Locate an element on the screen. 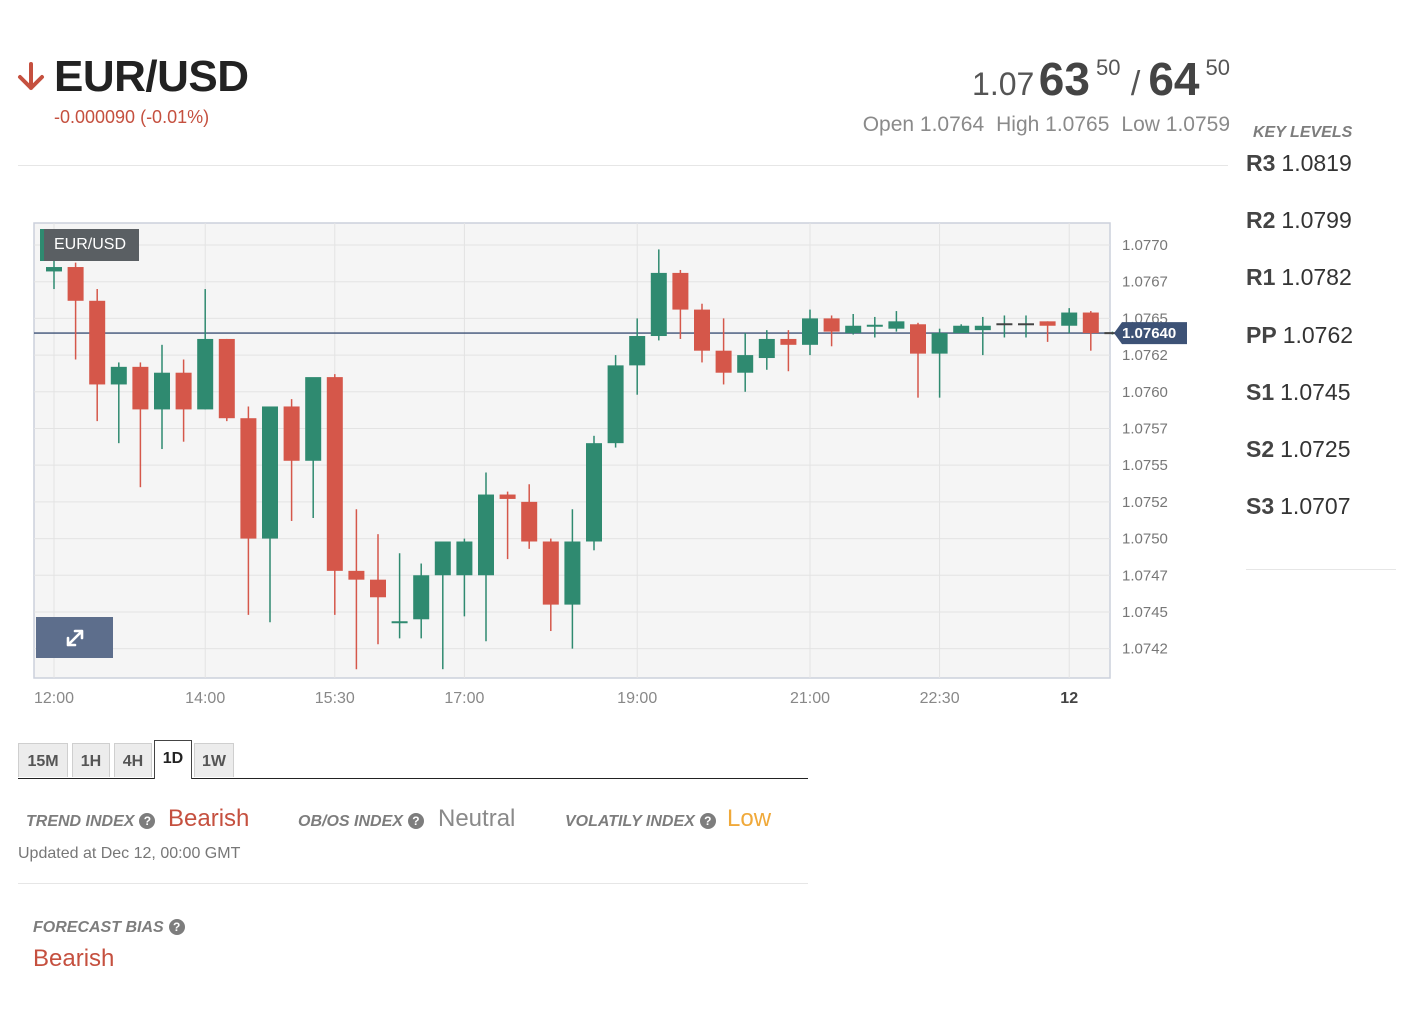  x-tick-label: 22:30 is located at coordinates (940, 698).